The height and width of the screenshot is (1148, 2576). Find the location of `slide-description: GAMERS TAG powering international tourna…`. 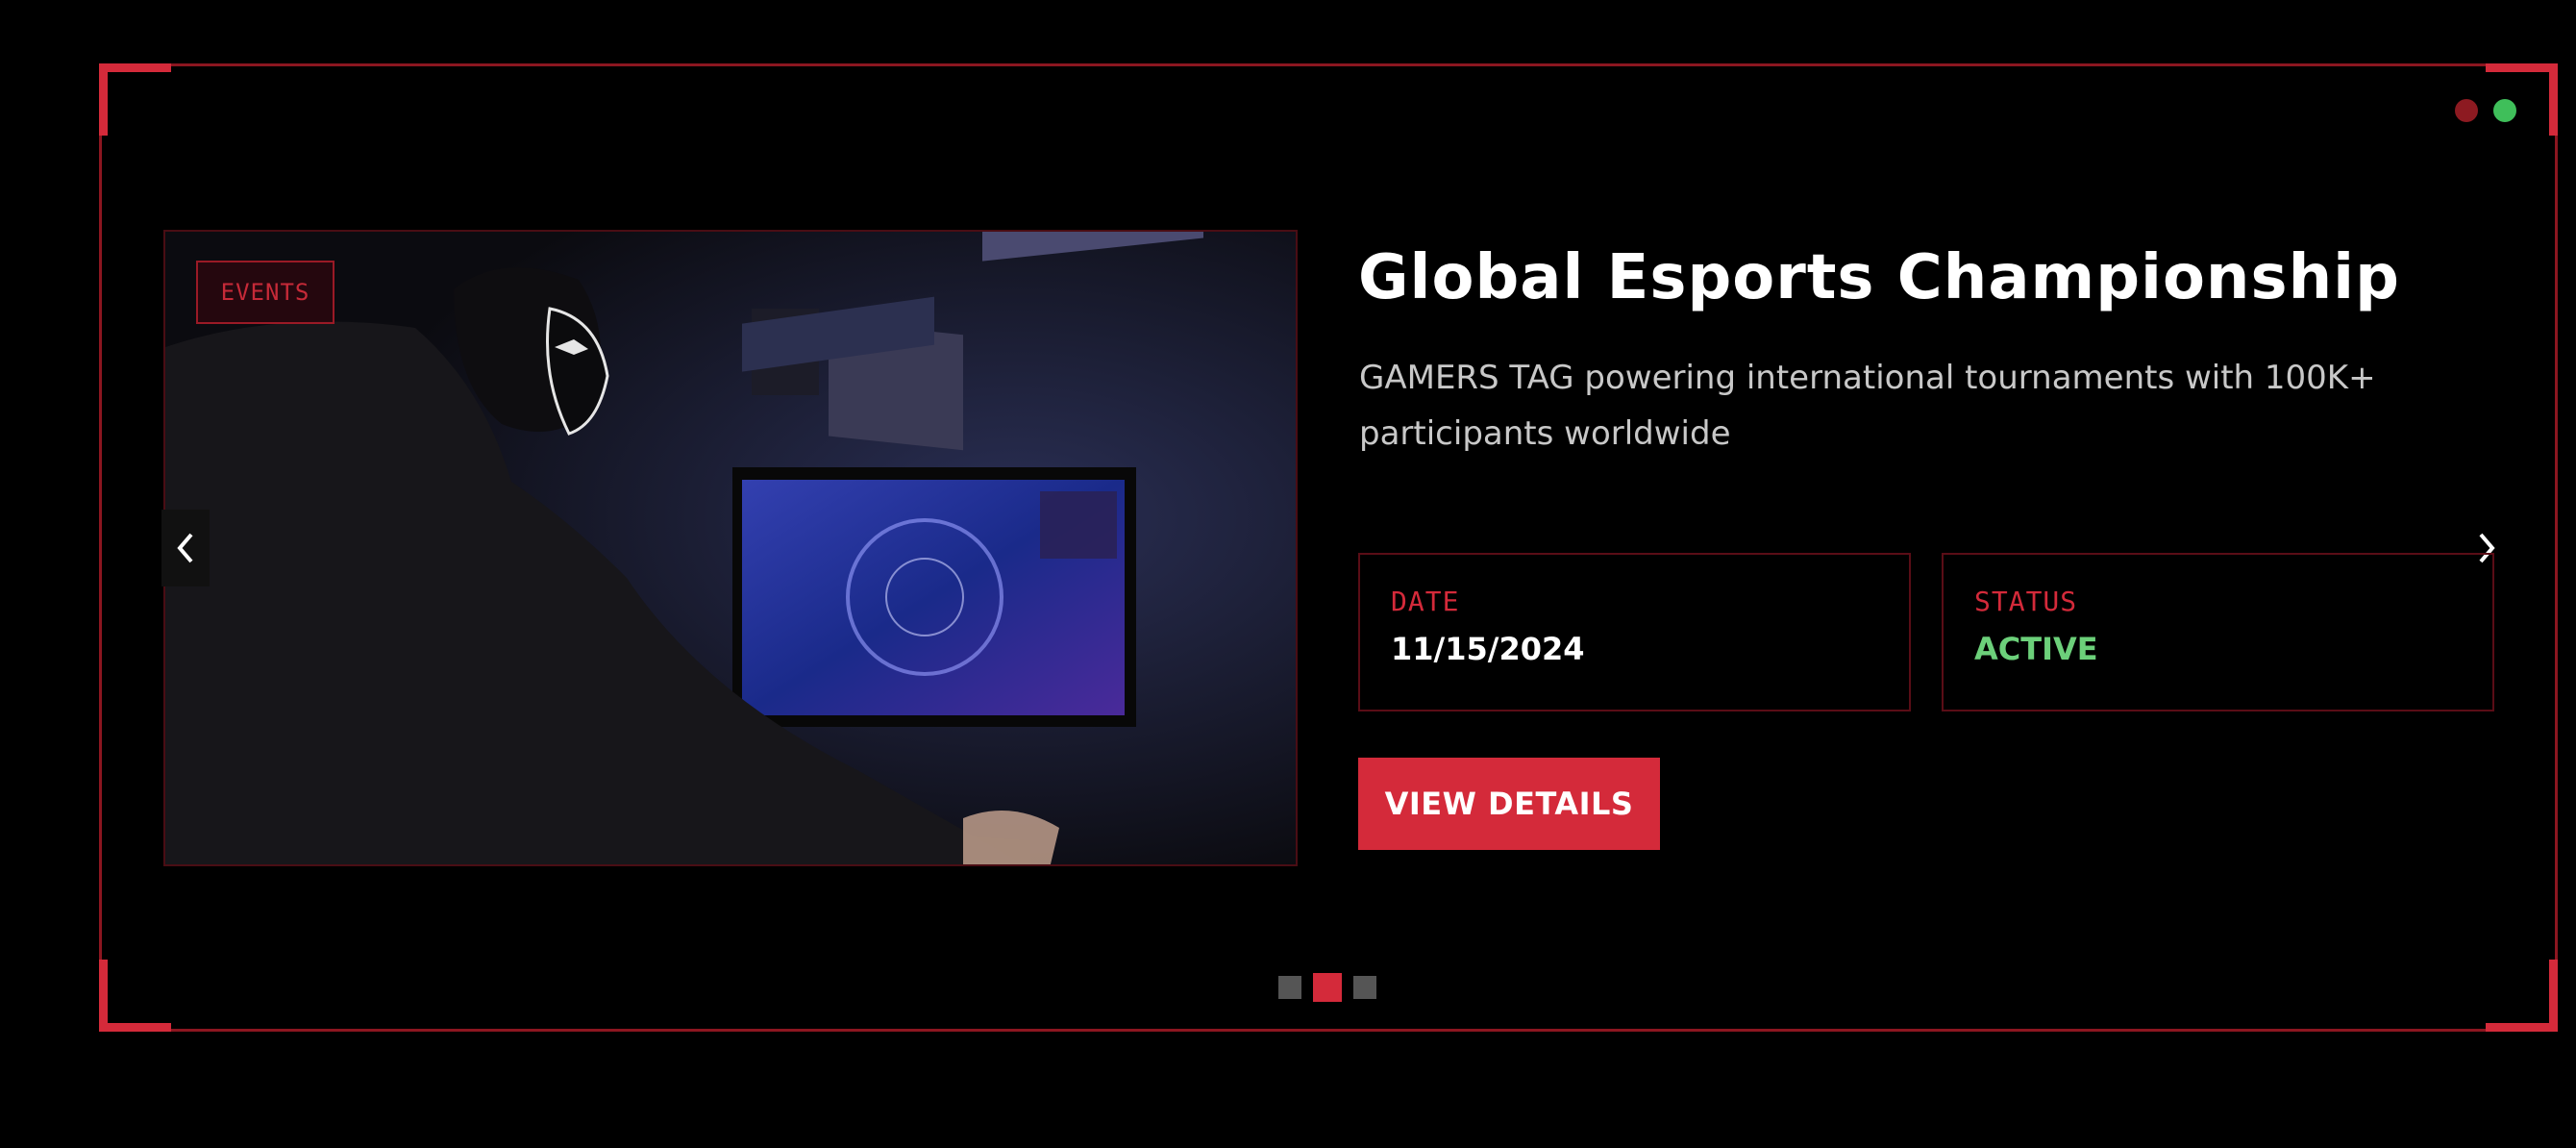

slide-description: GAMERS TAG powering international tourna… is located at coordinates (1868, 406).